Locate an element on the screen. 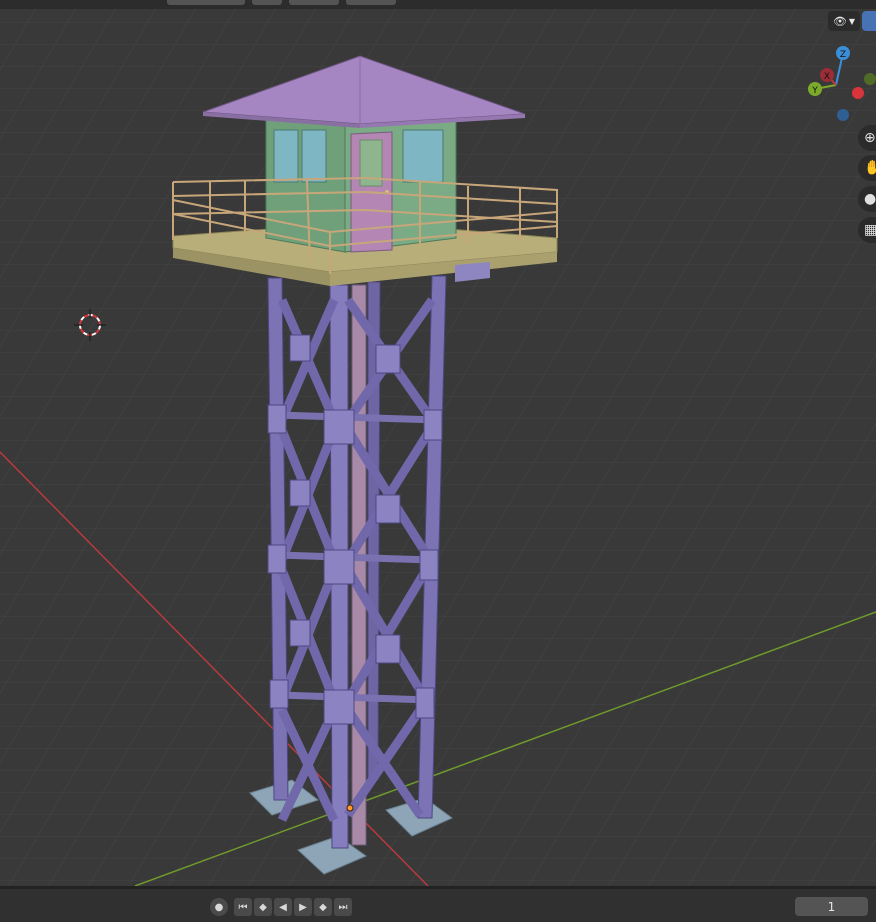  next-keyframe-button: ◆ is located at coordinates (323, 907).